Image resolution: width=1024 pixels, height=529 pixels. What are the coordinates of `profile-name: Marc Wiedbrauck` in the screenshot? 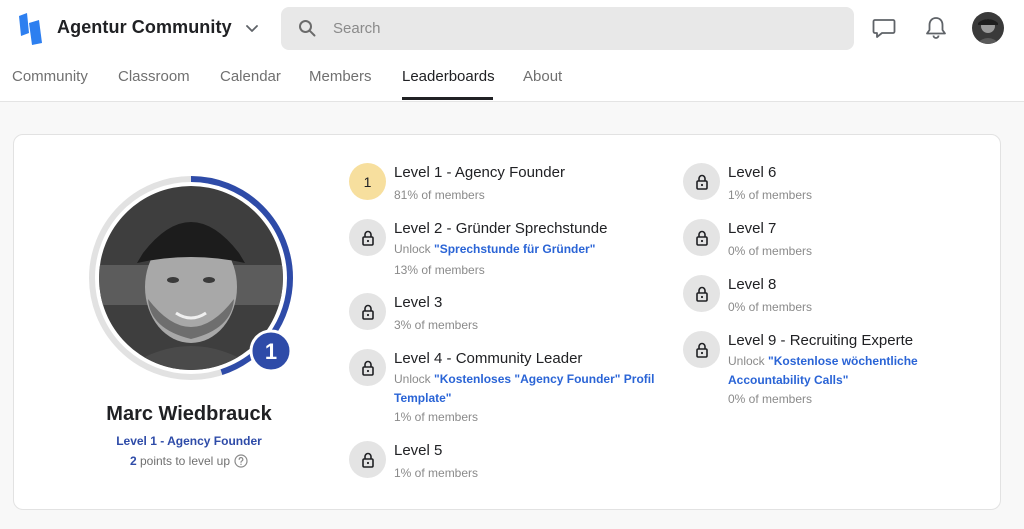 It's located at (189, 414).